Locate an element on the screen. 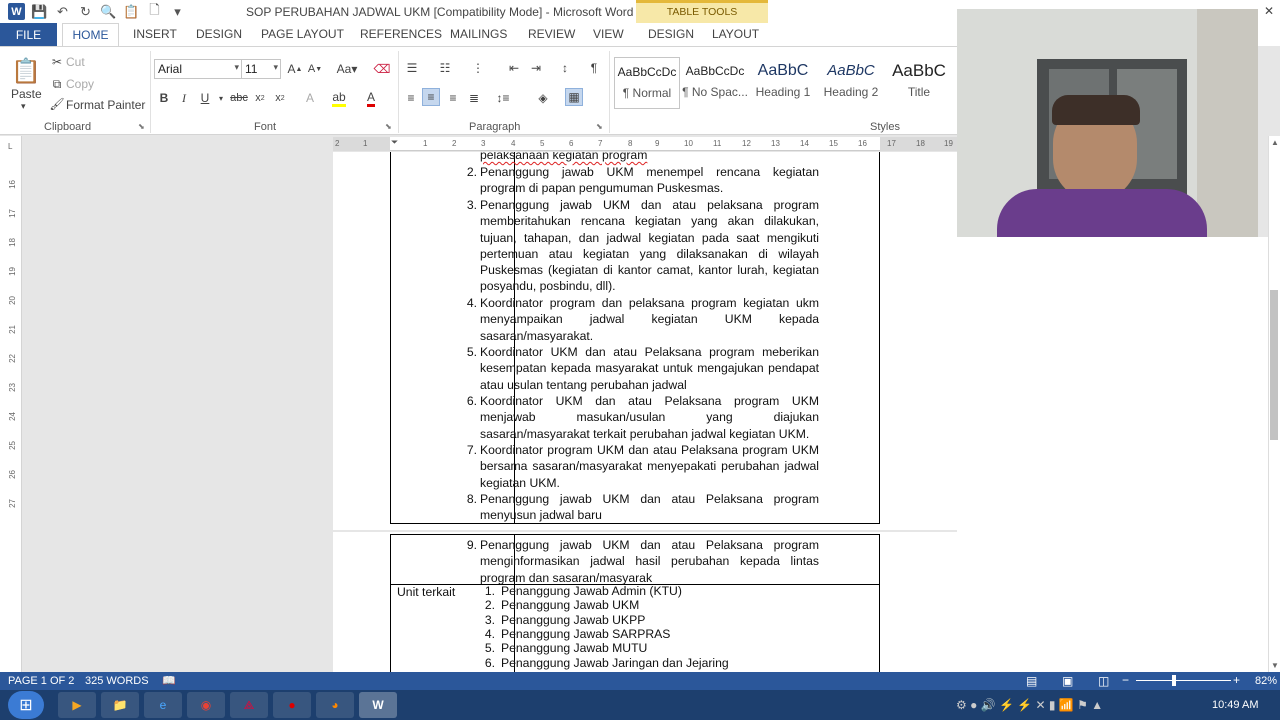  grow-font-icon: A ▲ is located at coordinates (295, 69).